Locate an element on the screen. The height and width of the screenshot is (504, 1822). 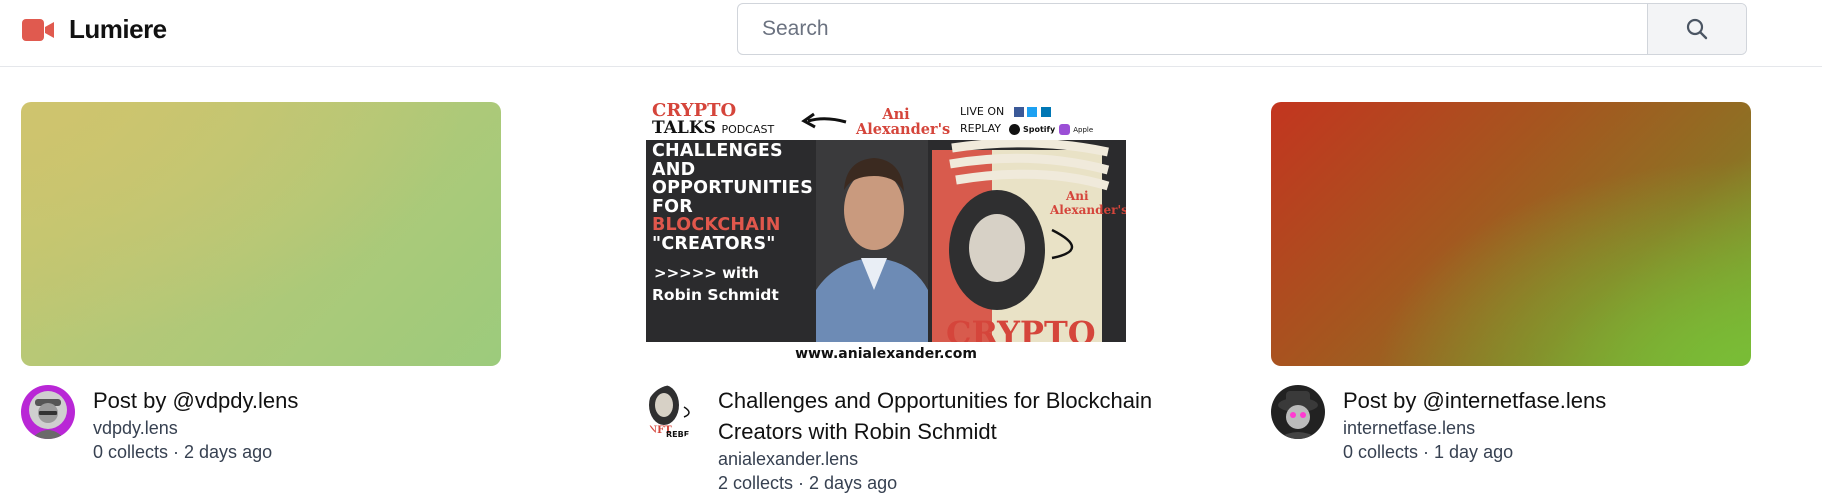
app-name: Lumiere is located at coordinates (118, 29).